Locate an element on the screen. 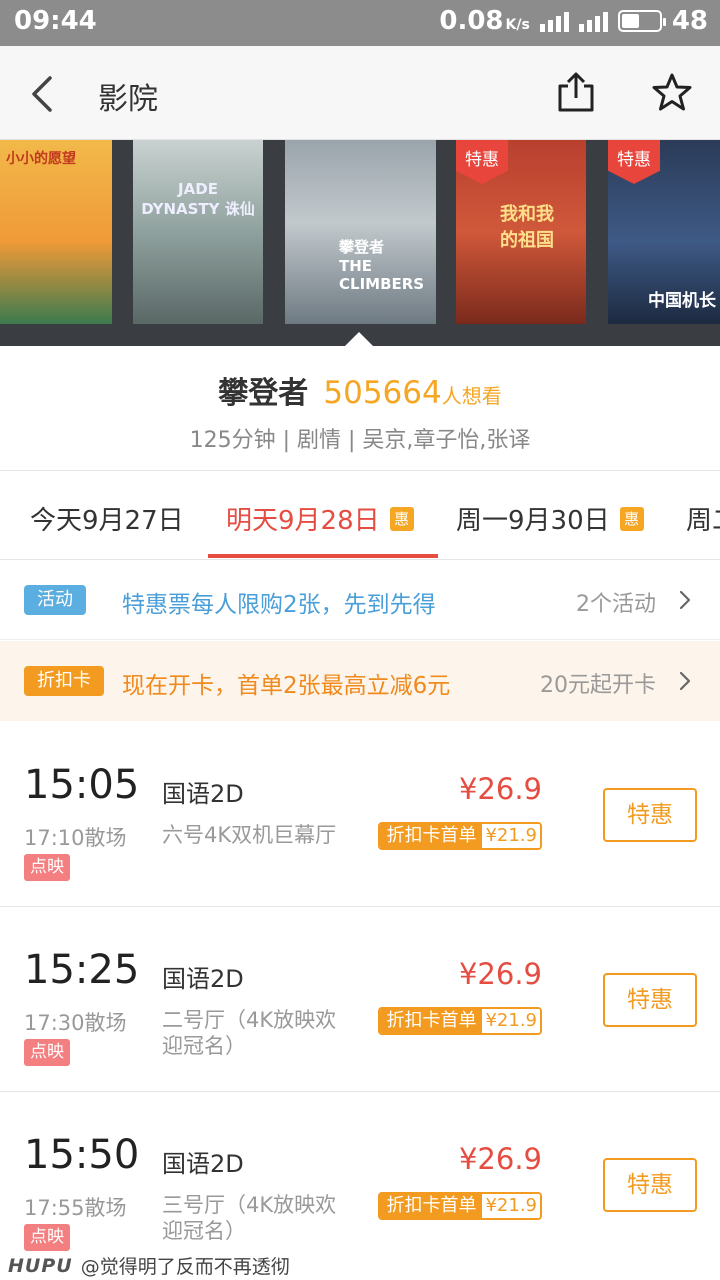 This screenshot has width=720, height=1280. discount-card-row: 折扣卡 现在开卡，首单2张最高立减6元 20元起开卡 is located at coordinates (360, 681).